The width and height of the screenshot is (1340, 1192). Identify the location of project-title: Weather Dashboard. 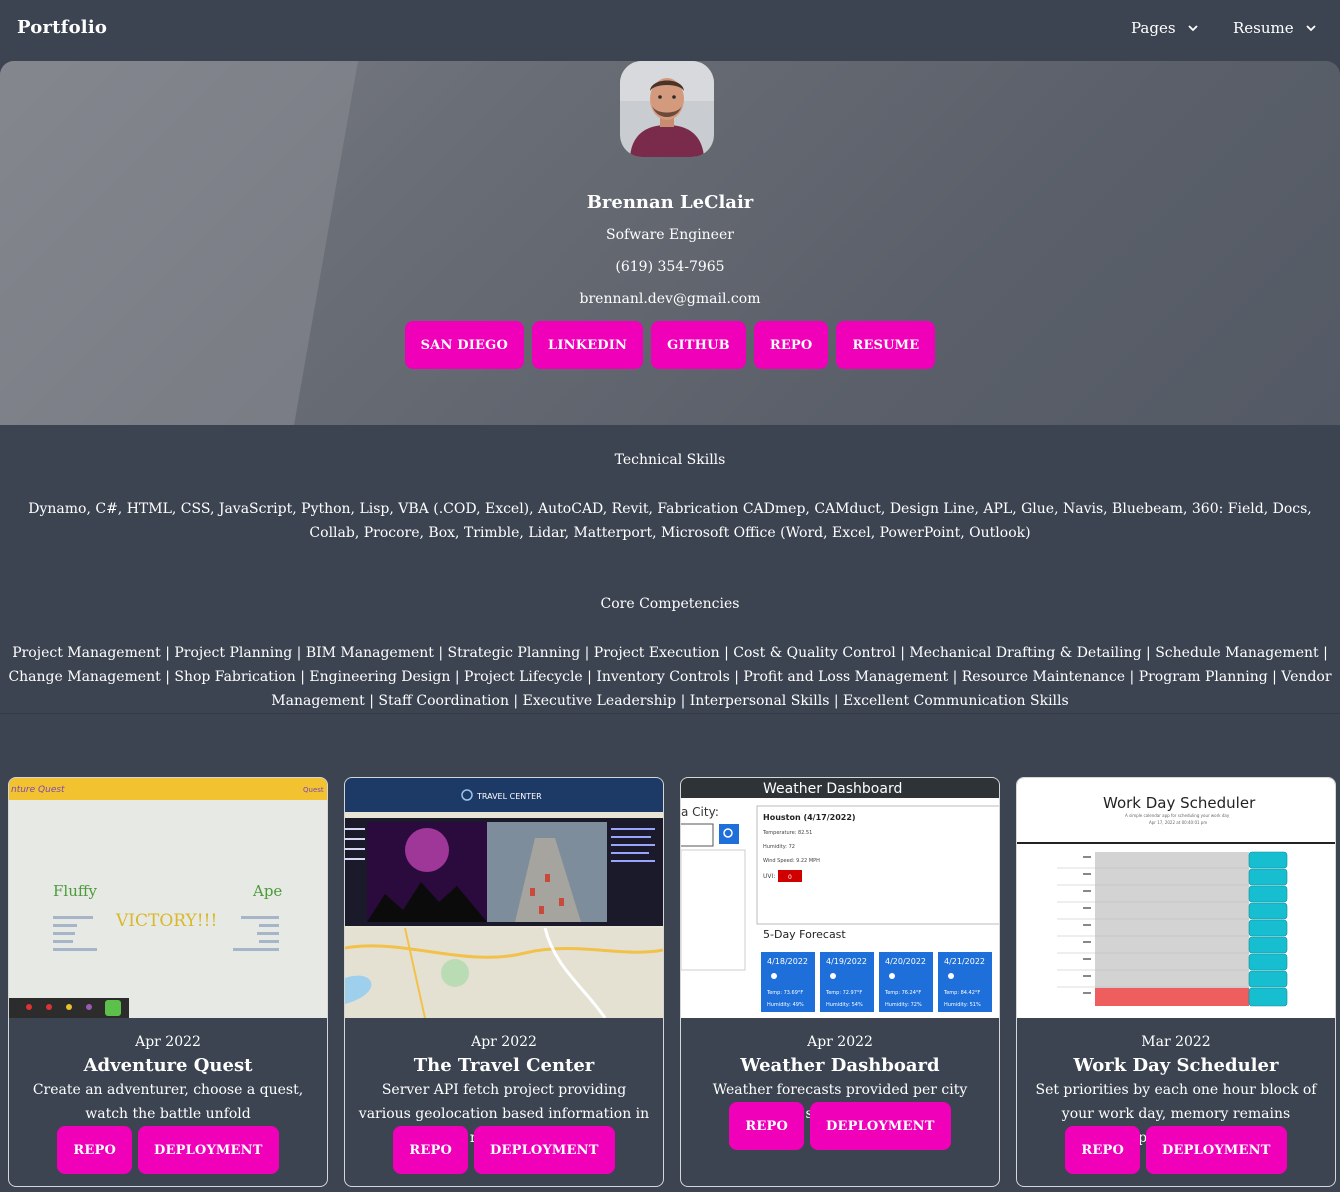
(840, 1065).